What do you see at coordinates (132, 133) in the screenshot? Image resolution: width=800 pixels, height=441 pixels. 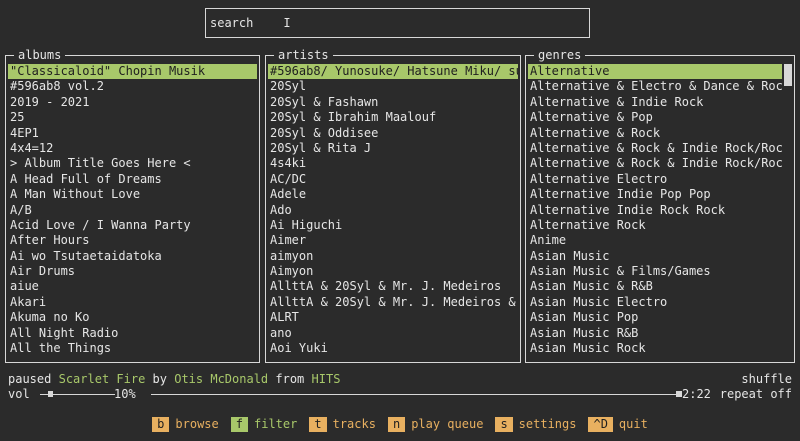 I see `albums-list-item: 4EP1` at bounding box center [132, 133].